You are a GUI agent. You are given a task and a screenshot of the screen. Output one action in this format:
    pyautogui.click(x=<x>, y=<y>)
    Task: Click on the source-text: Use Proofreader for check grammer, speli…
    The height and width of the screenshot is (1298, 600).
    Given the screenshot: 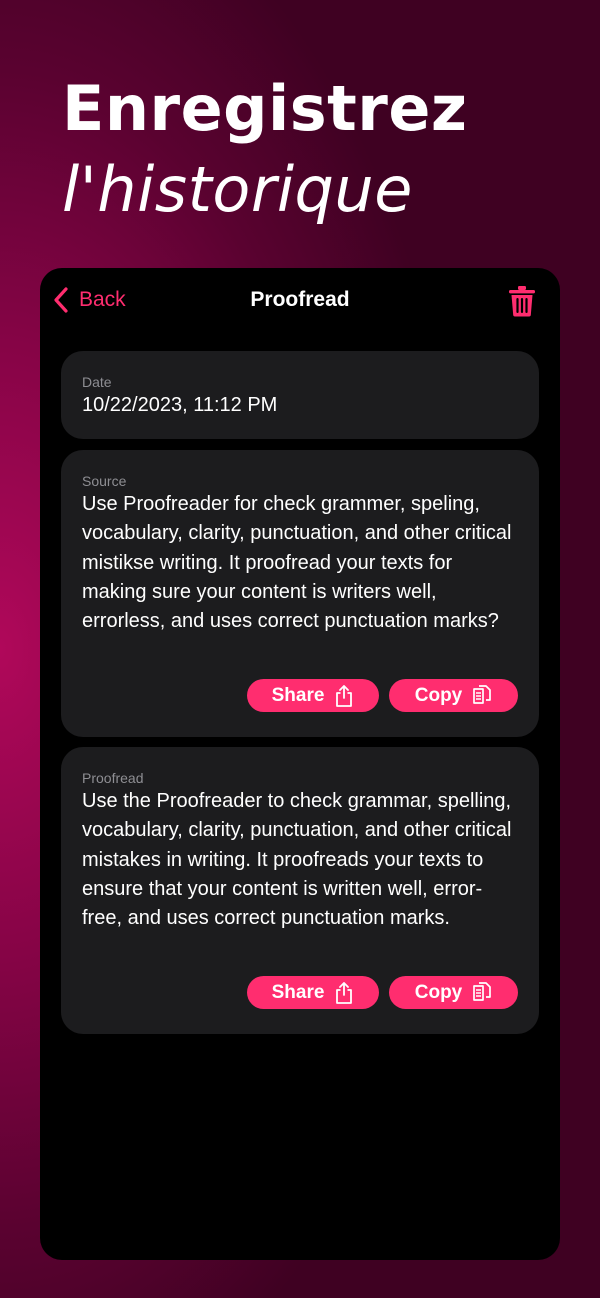 What is the action you would take?
    pyautogui.click(x=297, y=563)
    